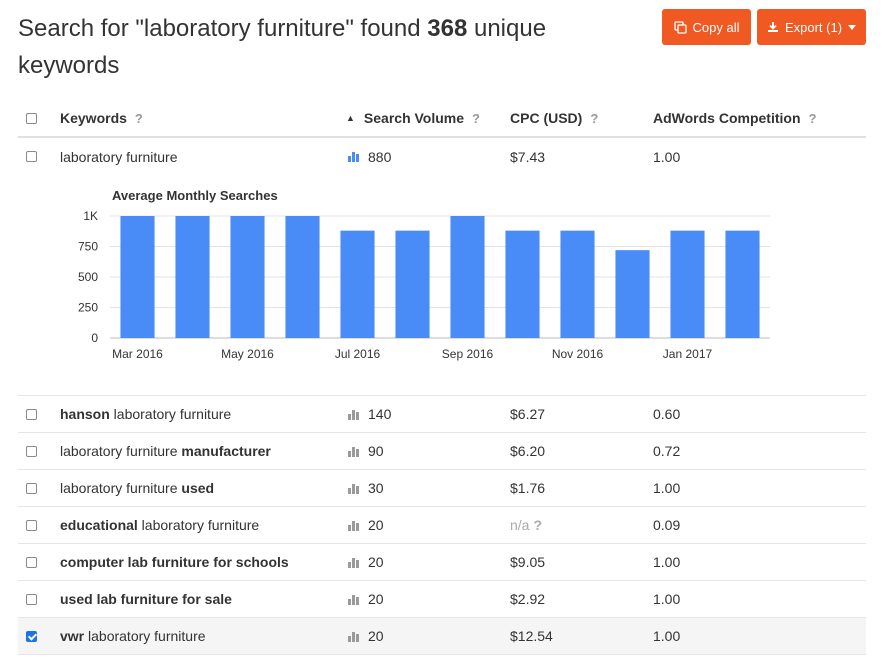  I want to click on competition-help-icon: ?, so click(813, 118).